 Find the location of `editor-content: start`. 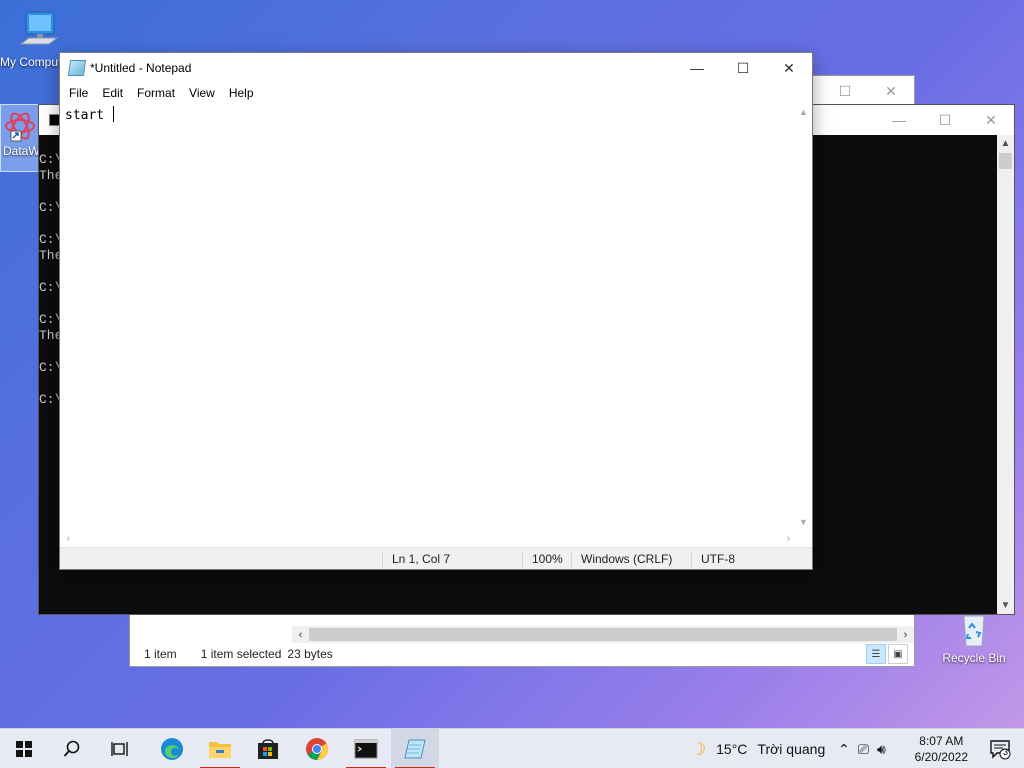

editor-content: start is located at coordinates (88, 115).